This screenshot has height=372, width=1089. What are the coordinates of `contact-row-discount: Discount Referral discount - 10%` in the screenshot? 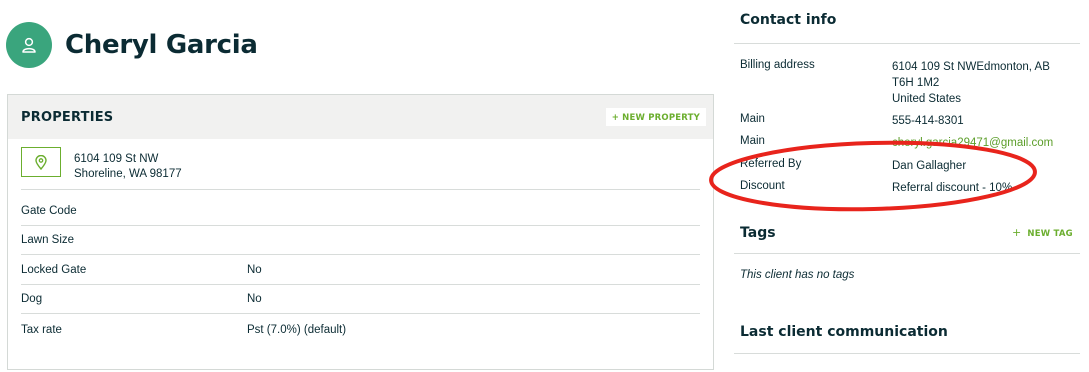 It's located at (906, 188).